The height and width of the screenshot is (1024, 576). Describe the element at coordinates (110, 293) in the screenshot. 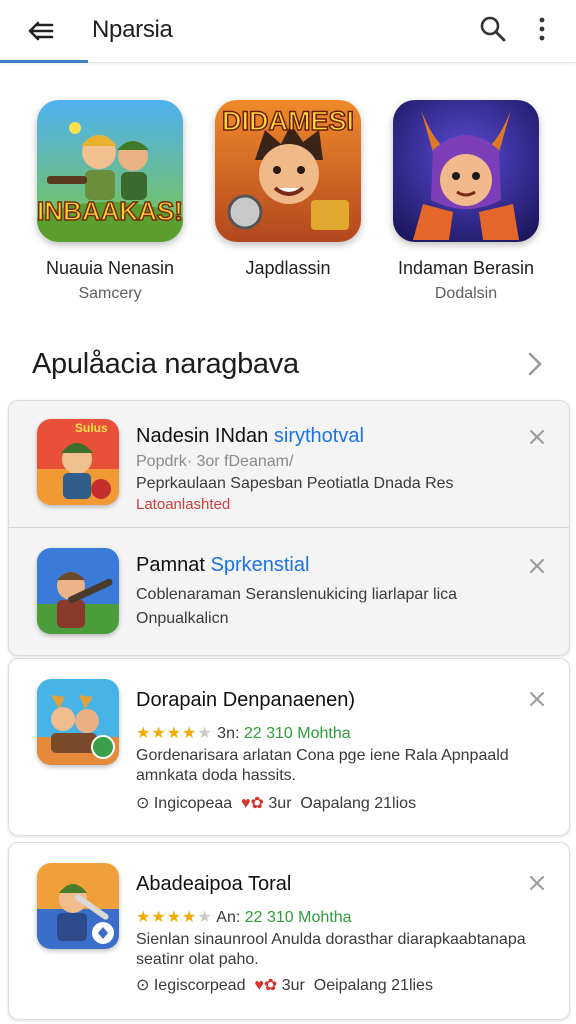

I see `featured-app-subtitle: Samcery` at that location.